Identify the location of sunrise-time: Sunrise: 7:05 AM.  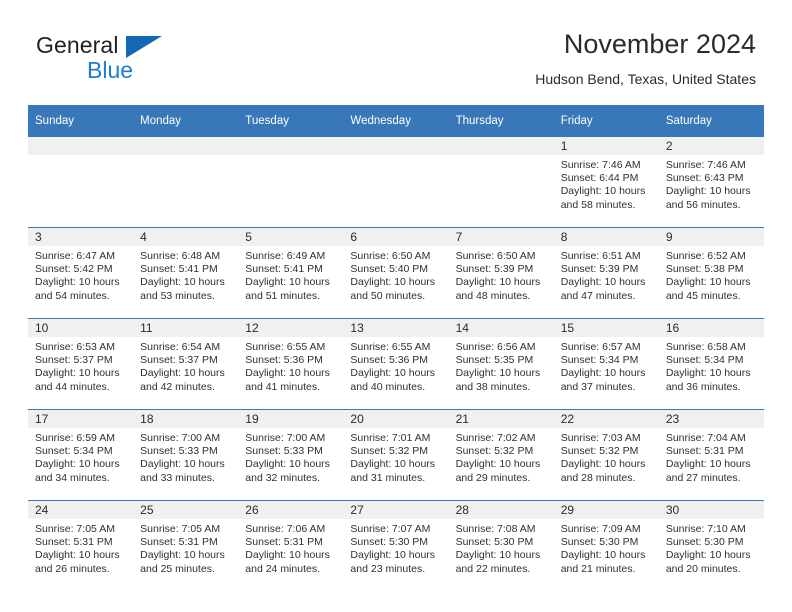
(180, 529).